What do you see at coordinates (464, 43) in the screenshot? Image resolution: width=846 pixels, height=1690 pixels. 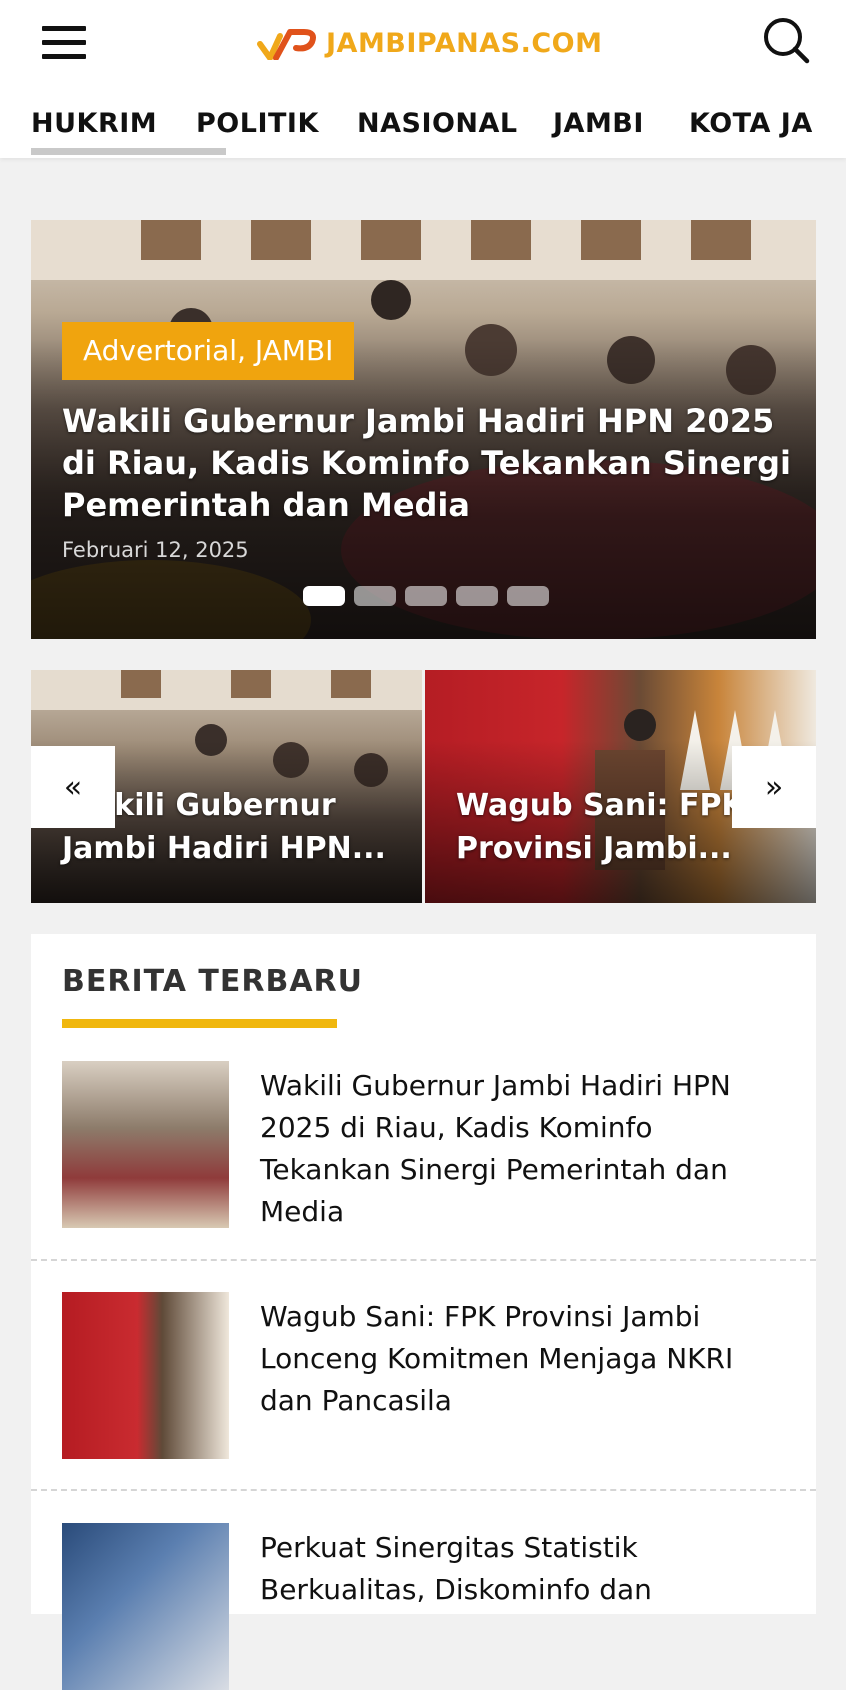 I see `logo-text: JAMBIPANAS.COM` at bounding box center [464, 43].